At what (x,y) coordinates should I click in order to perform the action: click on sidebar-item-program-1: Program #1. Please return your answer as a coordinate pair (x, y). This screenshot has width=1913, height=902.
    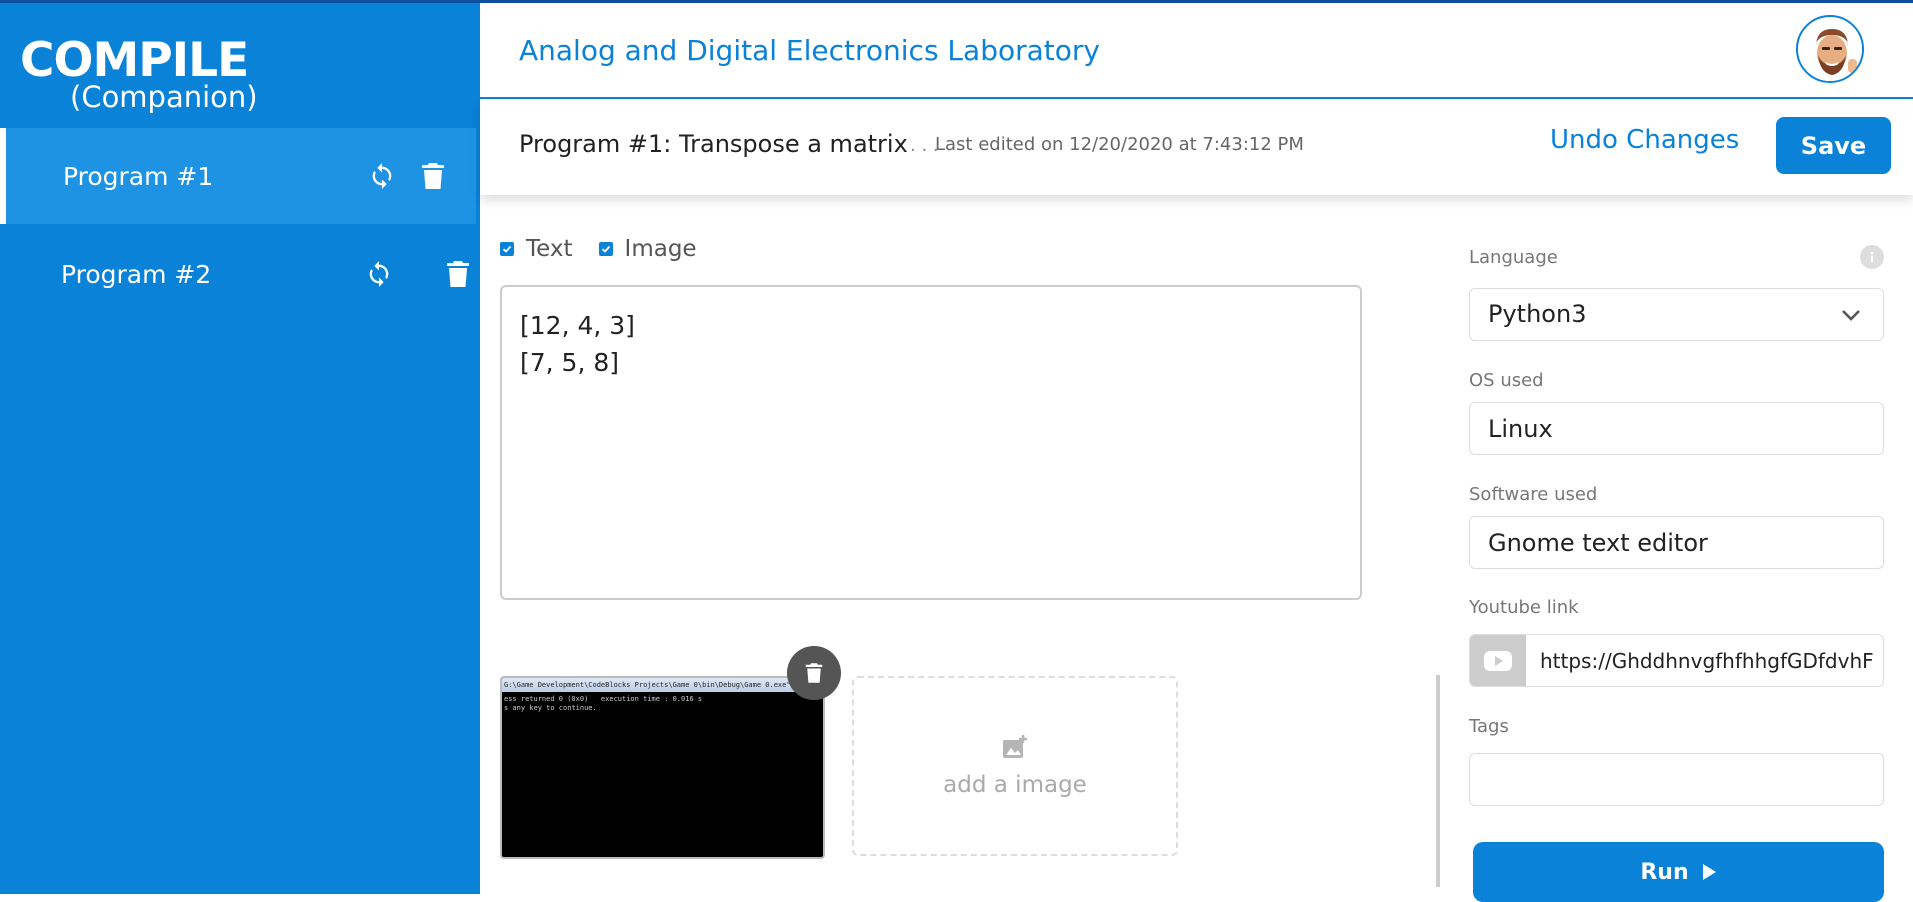
    Looking at the image, I should click on (238, 176).